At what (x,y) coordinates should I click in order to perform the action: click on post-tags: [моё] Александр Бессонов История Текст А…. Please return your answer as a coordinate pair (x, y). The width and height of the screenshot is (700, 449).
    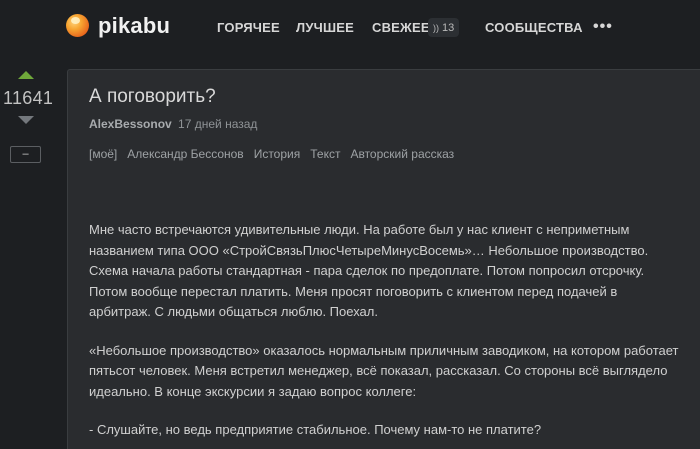
    Looking at the image, I should click on (271, 154).